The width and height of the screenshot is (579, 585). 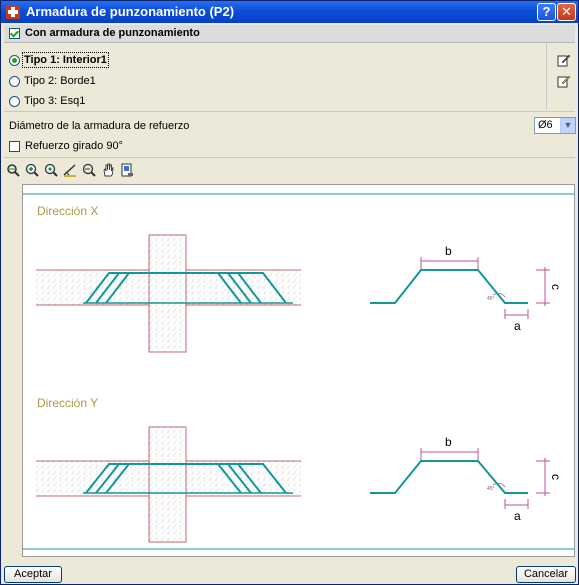 What do you see at coordinates (448, 442) in the screenshot?
I see `dim-b-y: b` at bounding box center [448, 442].